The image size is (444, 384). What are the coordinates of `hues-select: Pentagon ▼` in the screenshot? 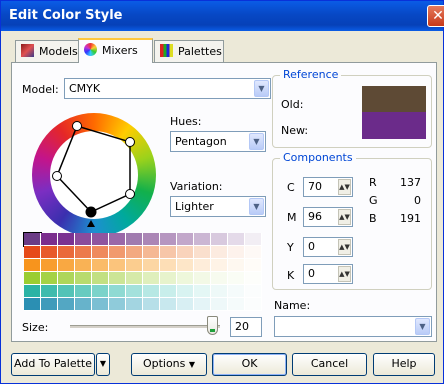 It's located at (218, 141).